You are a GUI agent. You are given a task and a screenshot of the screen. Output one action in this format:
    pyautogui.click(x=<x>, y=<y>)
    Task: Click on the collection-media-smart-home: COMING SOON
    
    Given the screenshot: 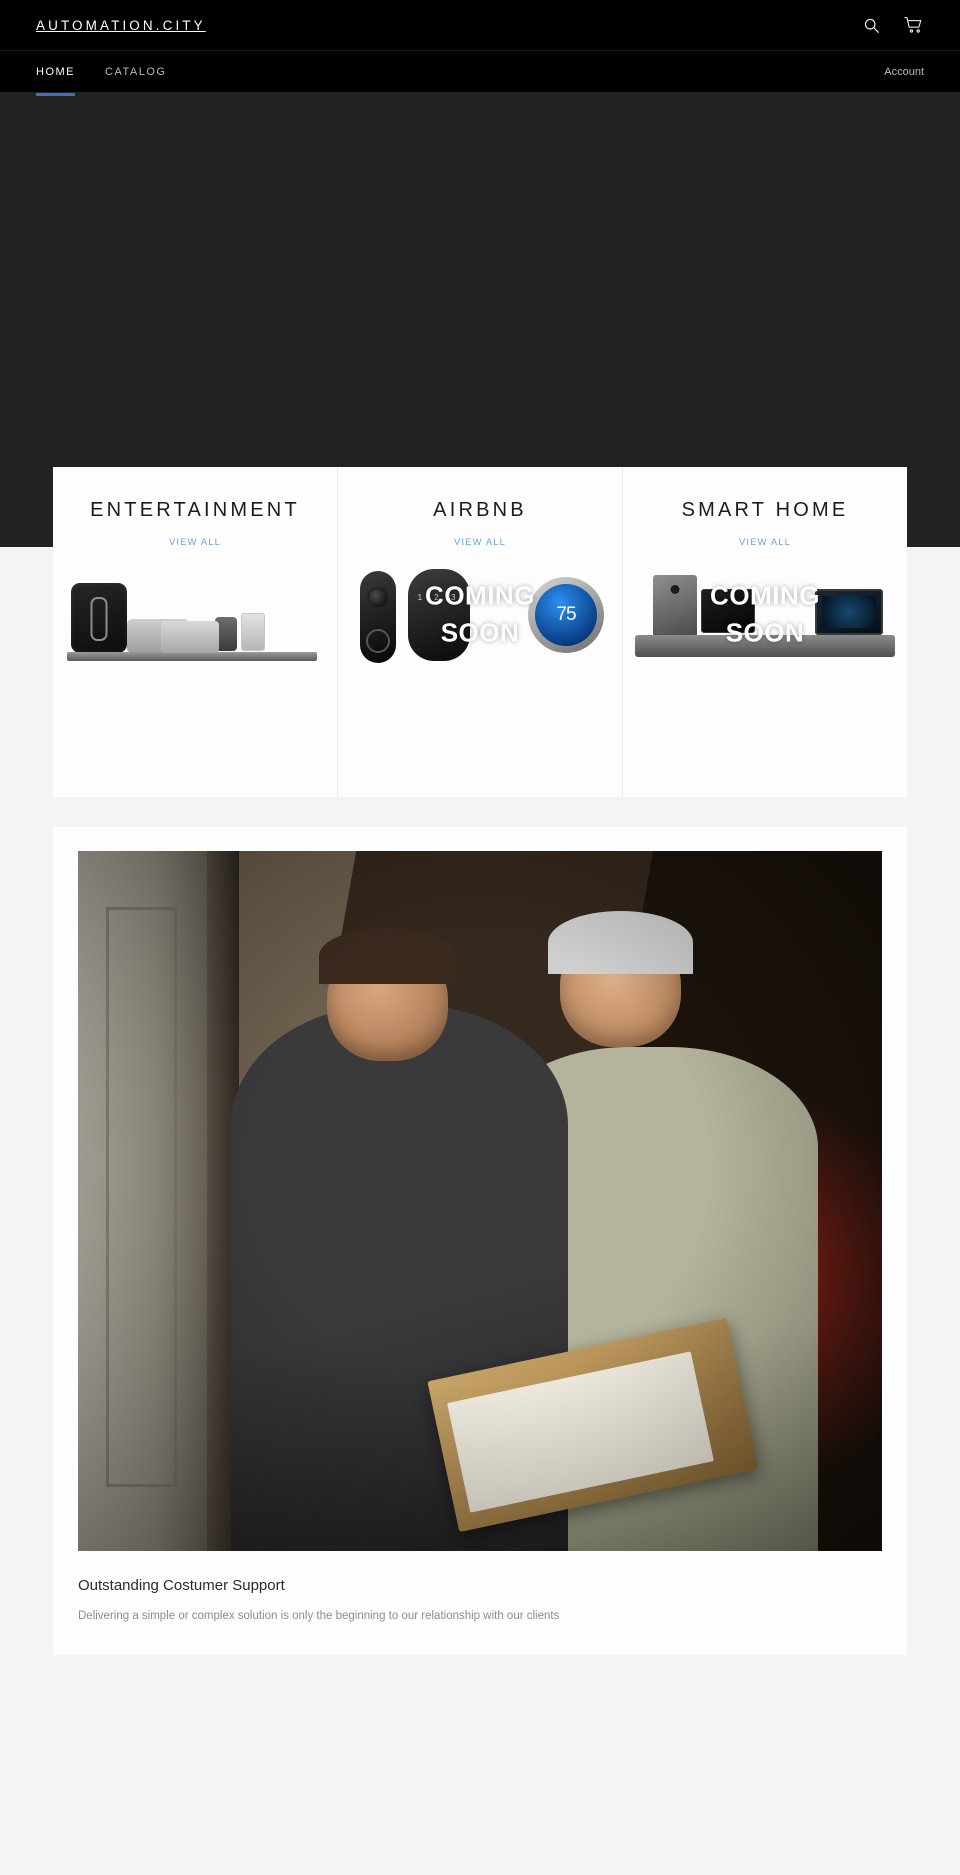 What is the action you would take?
    pyautogui.click(x=765, y=614)
    